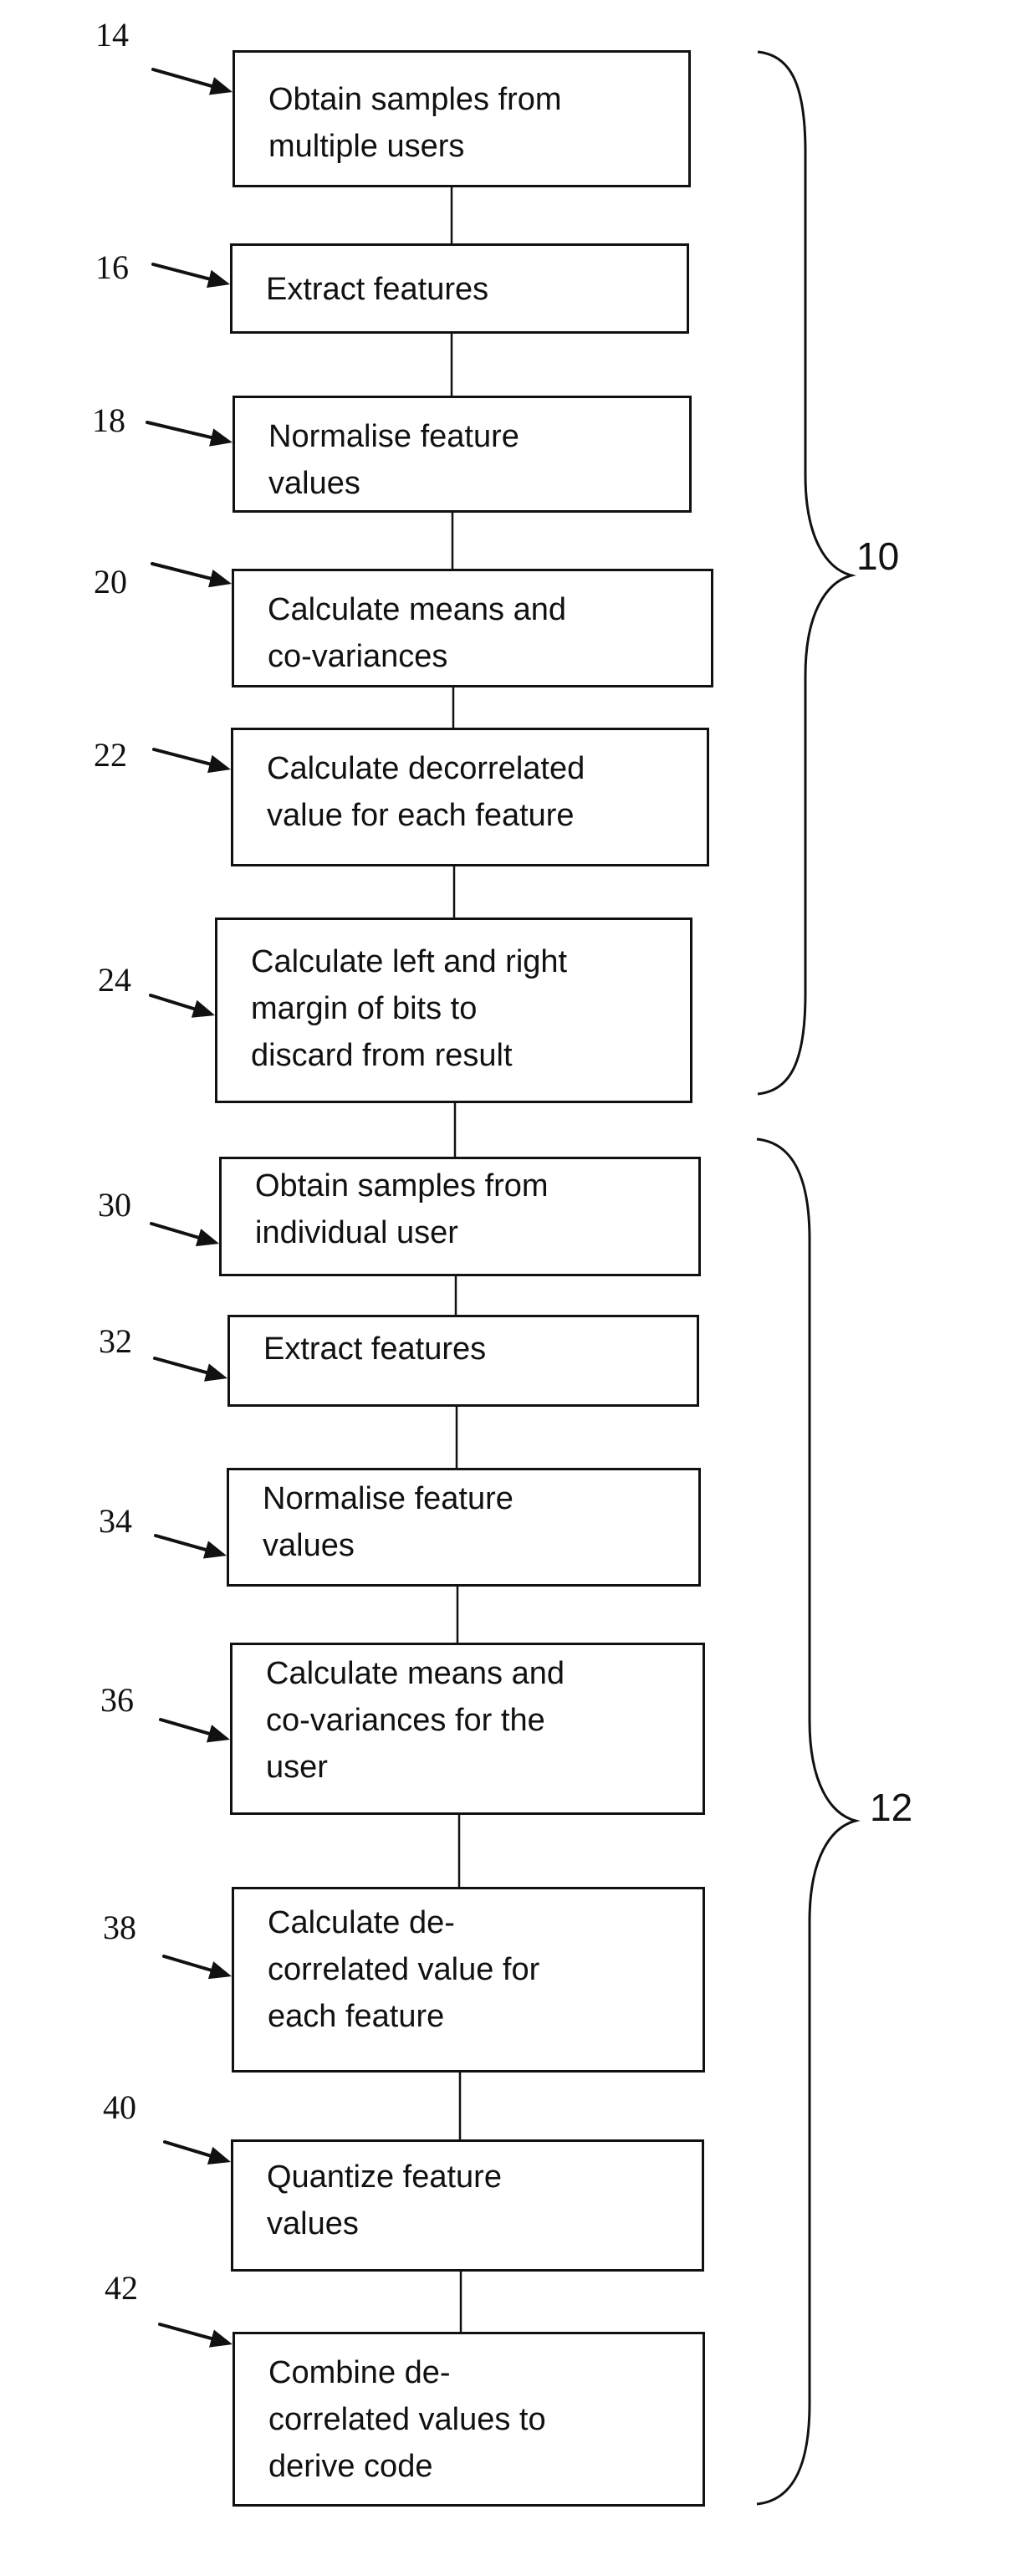 This screenshot has width=1027, height=2576. Describe the element at coordinates (114, 980) in the screenshot. I see `ref-numeral-24: 24` at that location.